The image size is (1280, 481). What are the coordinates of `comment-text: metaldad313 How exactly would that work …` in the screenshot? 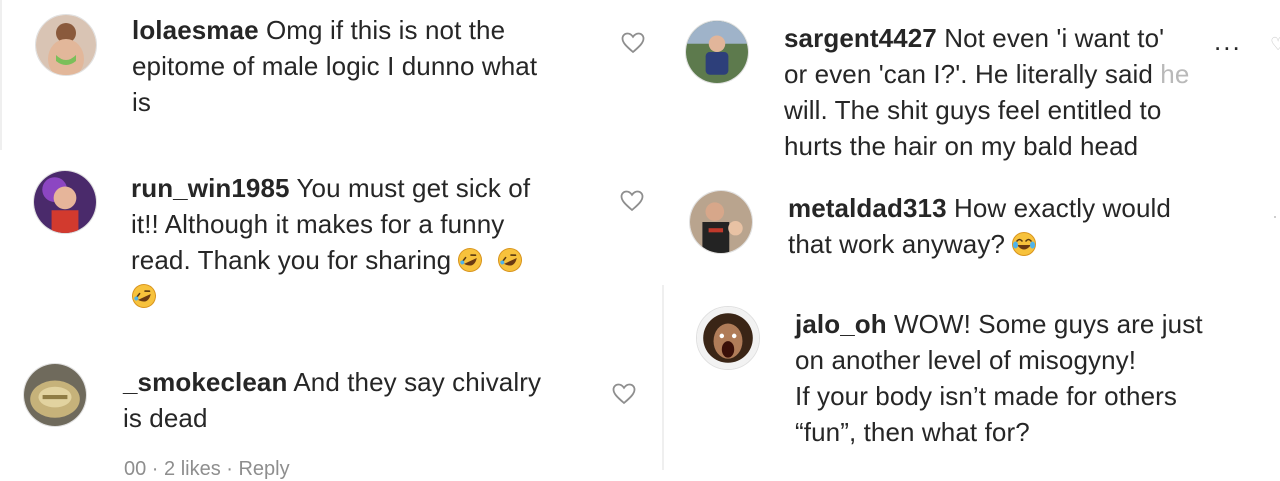 It's located at (979, 226).